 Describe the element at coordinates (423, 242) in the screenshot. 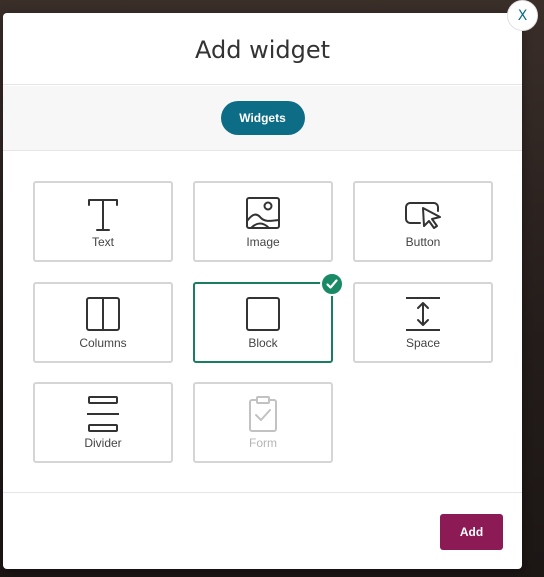

I see `widget-label: Button` at that location.